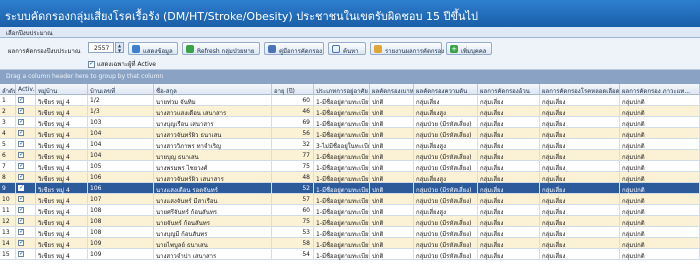  What do you see at coordinates (101, 47) in the screenshot?
I see `fiscal-year-input: 2557` at bounding box center [101, 47].